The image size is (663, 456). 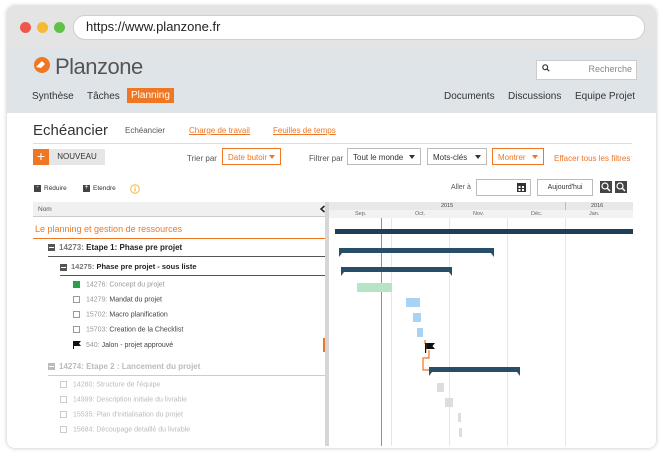 I want to click on task-name: Macro planification, so click(x=138, y=315).